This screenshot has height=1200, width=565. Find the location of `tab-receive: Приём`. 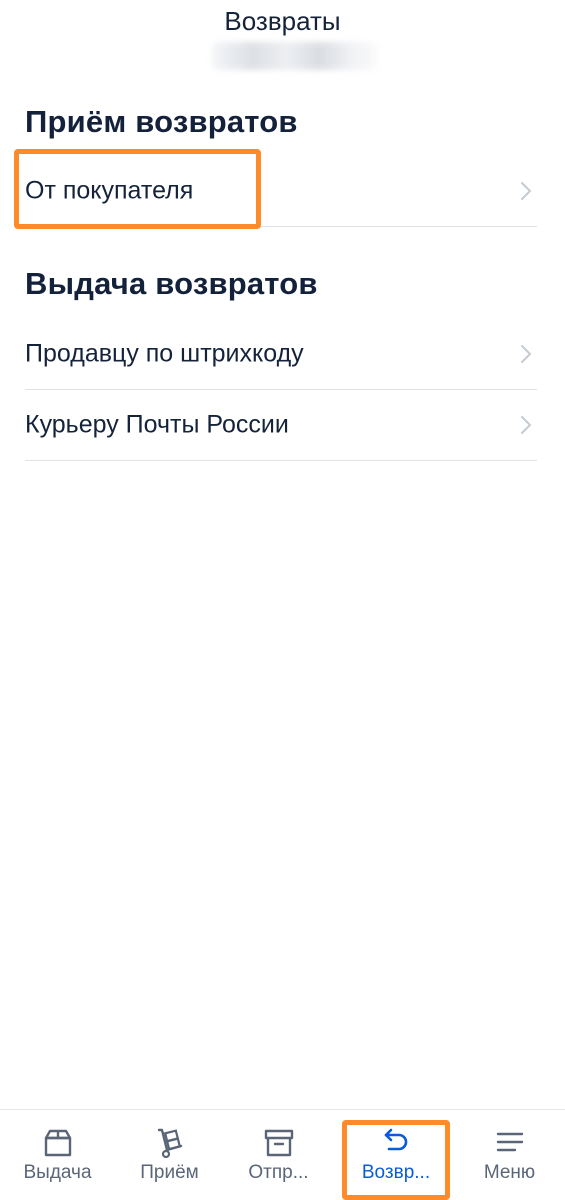

tab-receive: Приём is located at coordinates (169, 1155).